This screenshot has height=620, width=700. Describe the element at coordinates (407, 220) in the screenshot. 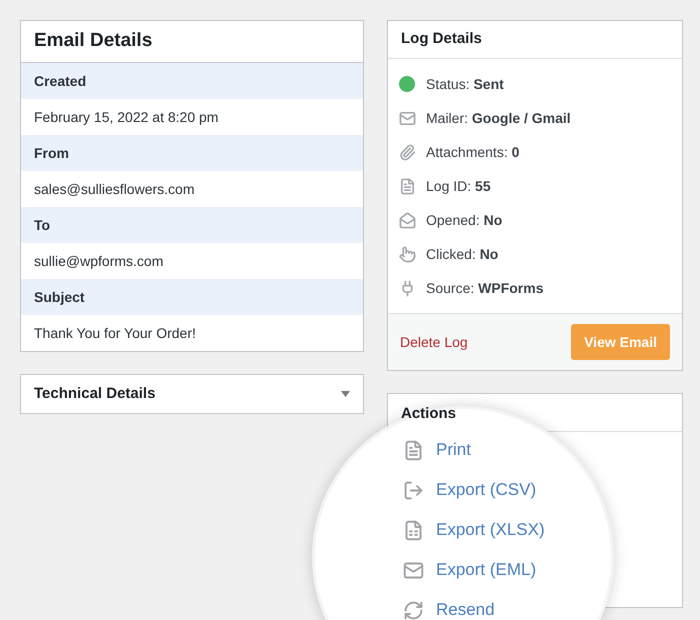

I see `open-envelope-icon` at that location.